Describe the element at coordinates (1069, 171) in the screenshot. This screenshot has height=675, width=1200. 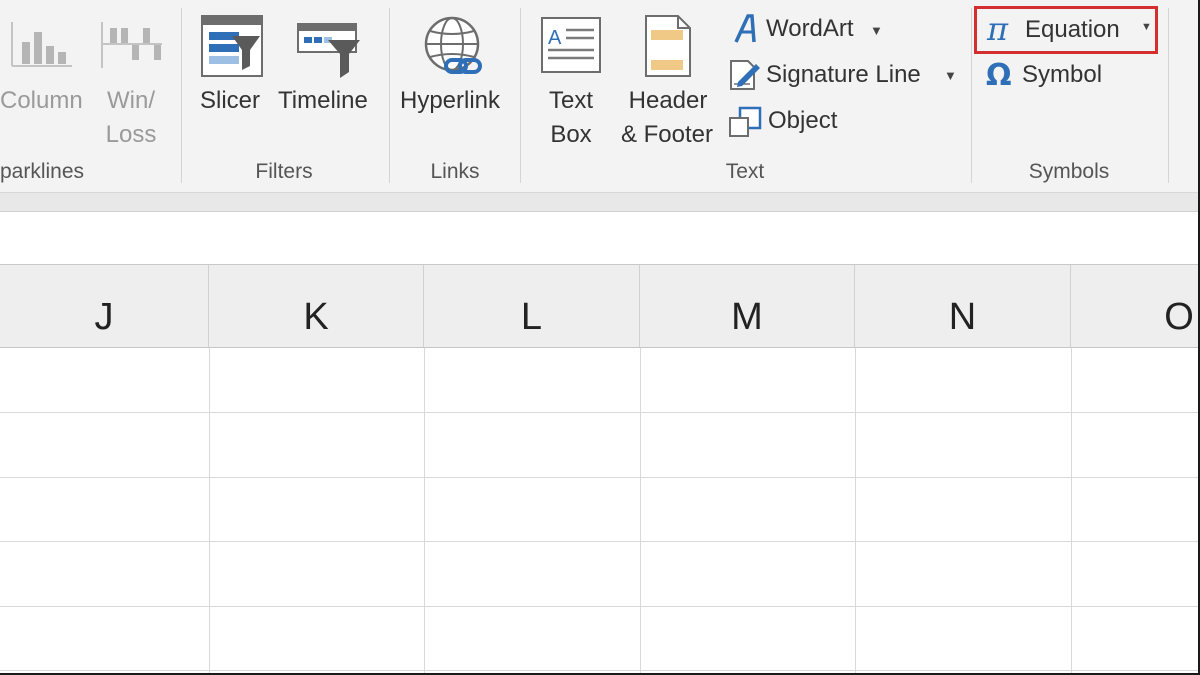
I see `symbols-group-label: Symbols` at that location.